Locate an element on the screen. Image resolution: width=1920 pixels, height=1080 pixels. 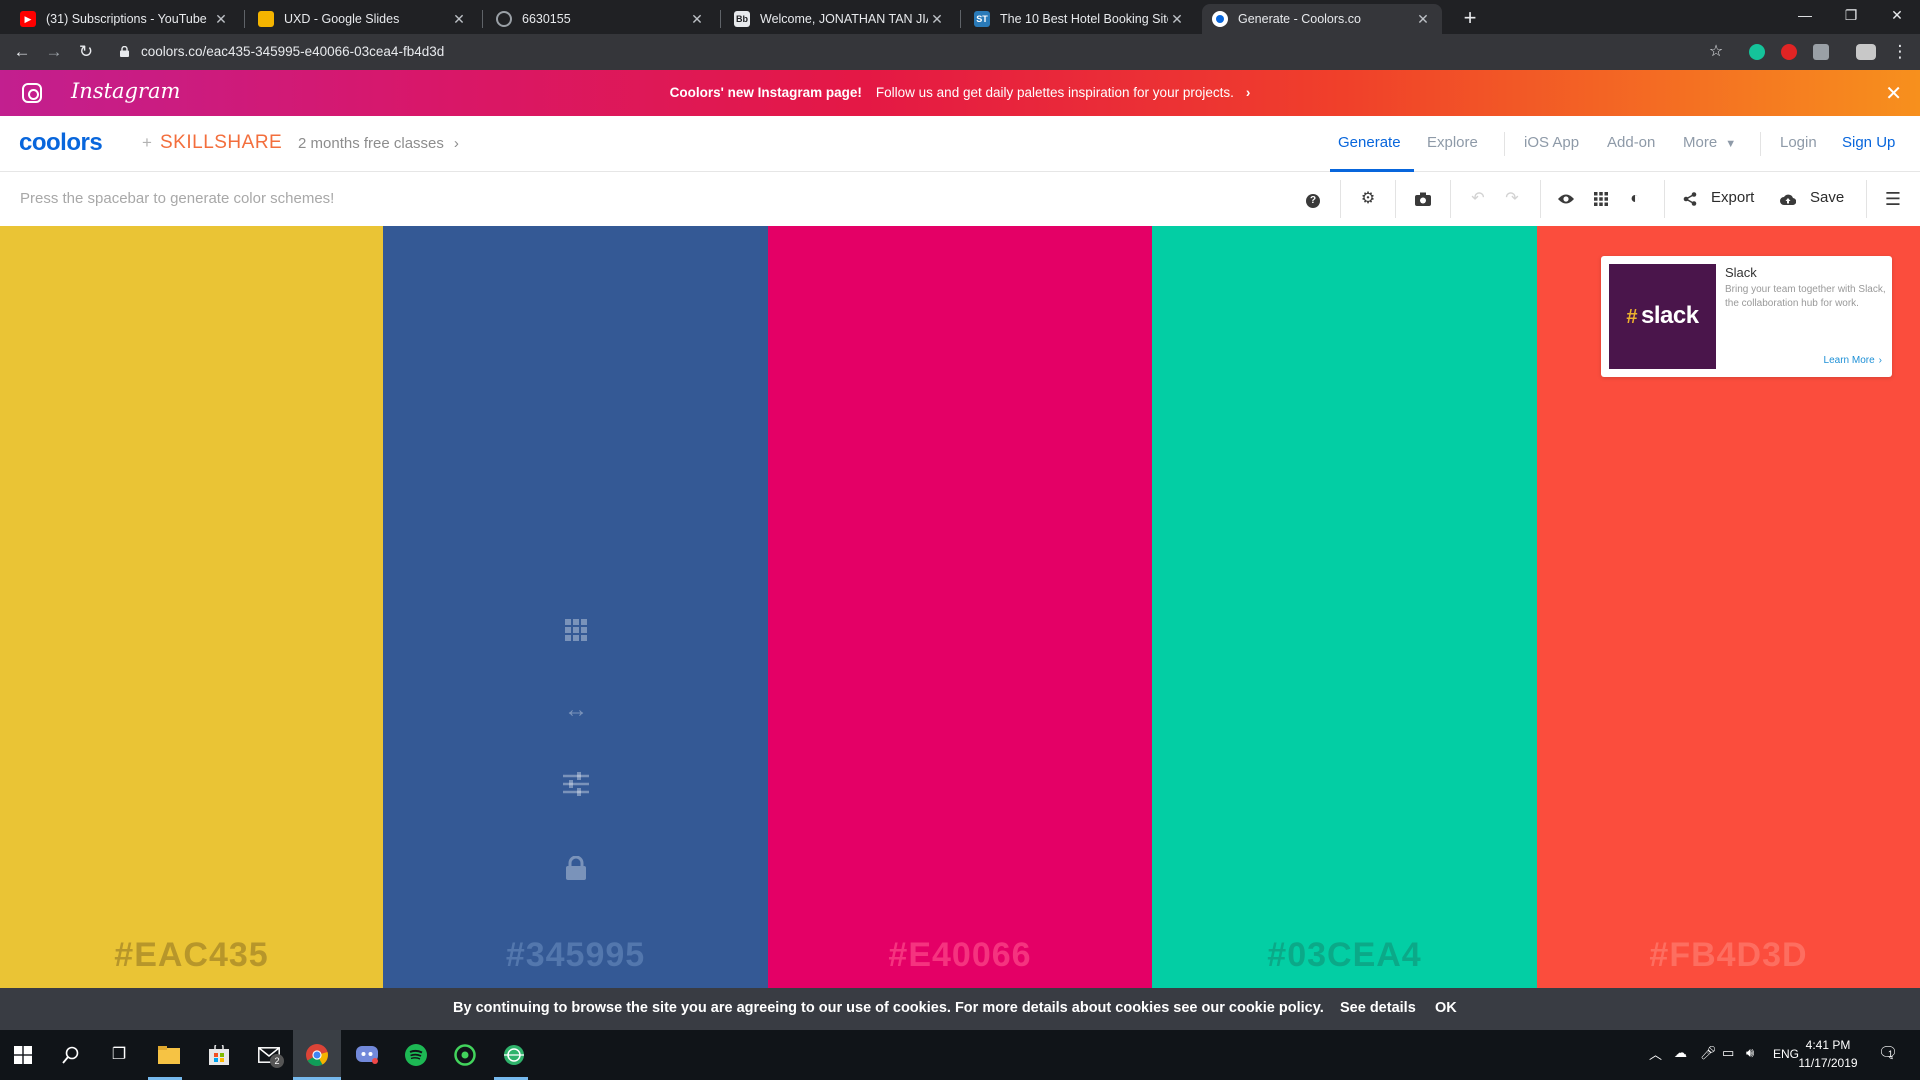
spotify-icon is located at coordinates (416, 1055).